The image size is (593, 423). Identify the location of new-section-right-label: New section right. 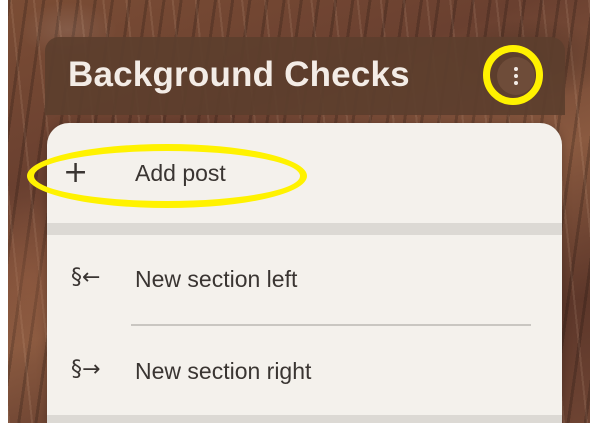
(223, 371).